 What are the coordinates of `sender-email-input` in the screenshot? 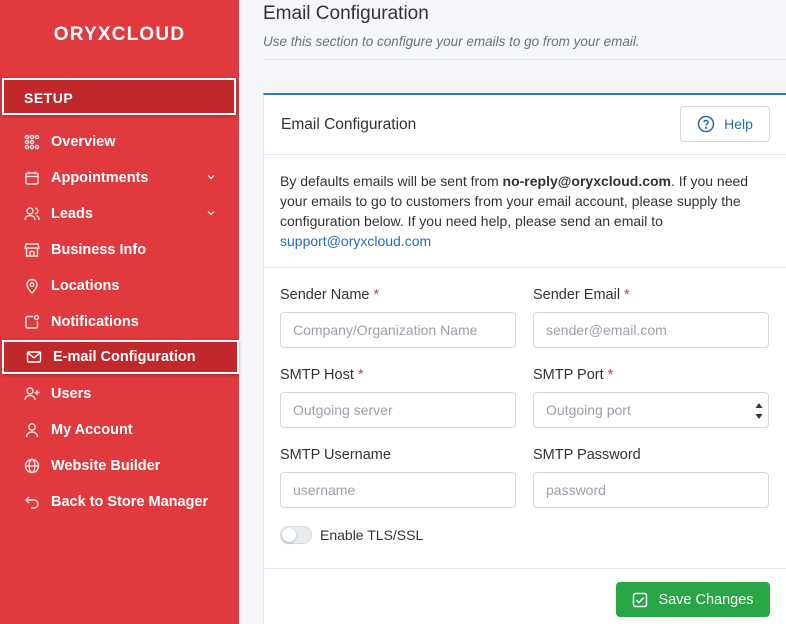 It's located at (651, 330).